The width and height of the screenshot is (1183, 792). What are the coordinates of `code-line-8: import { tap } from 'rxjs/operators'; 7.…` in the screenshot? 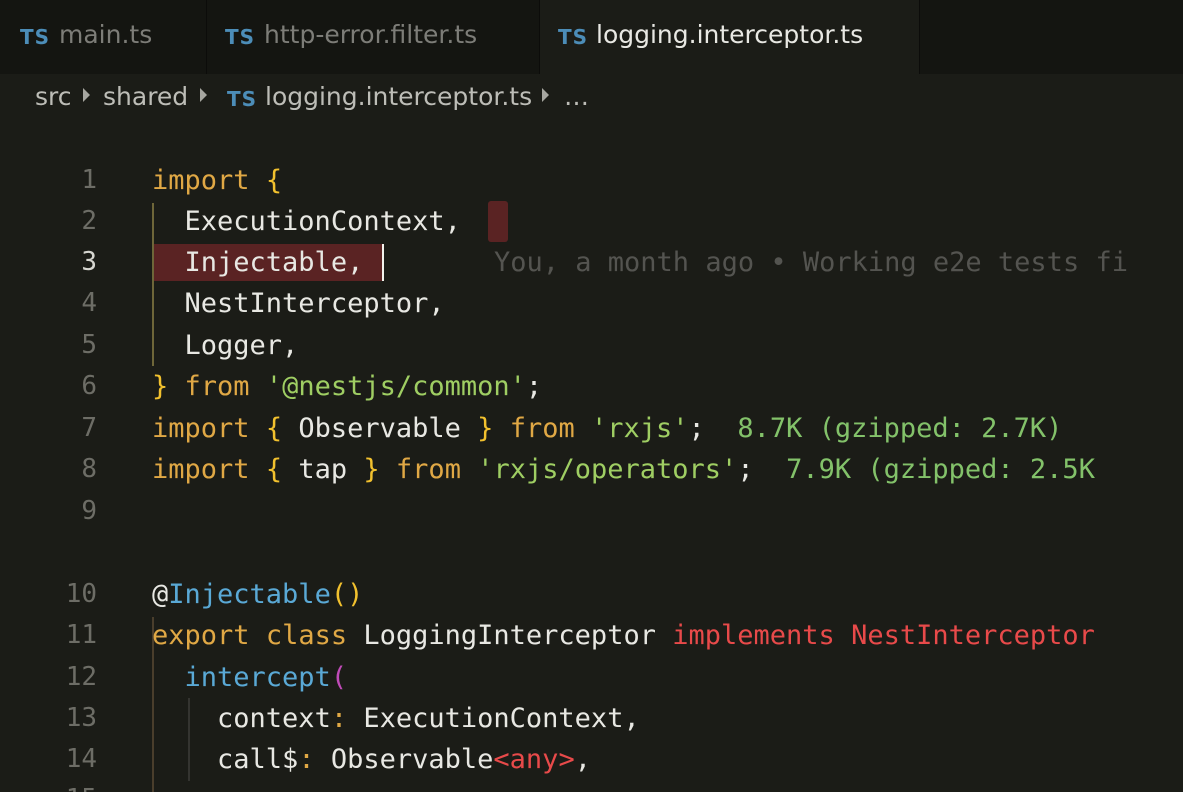 It's located at (623, 469).